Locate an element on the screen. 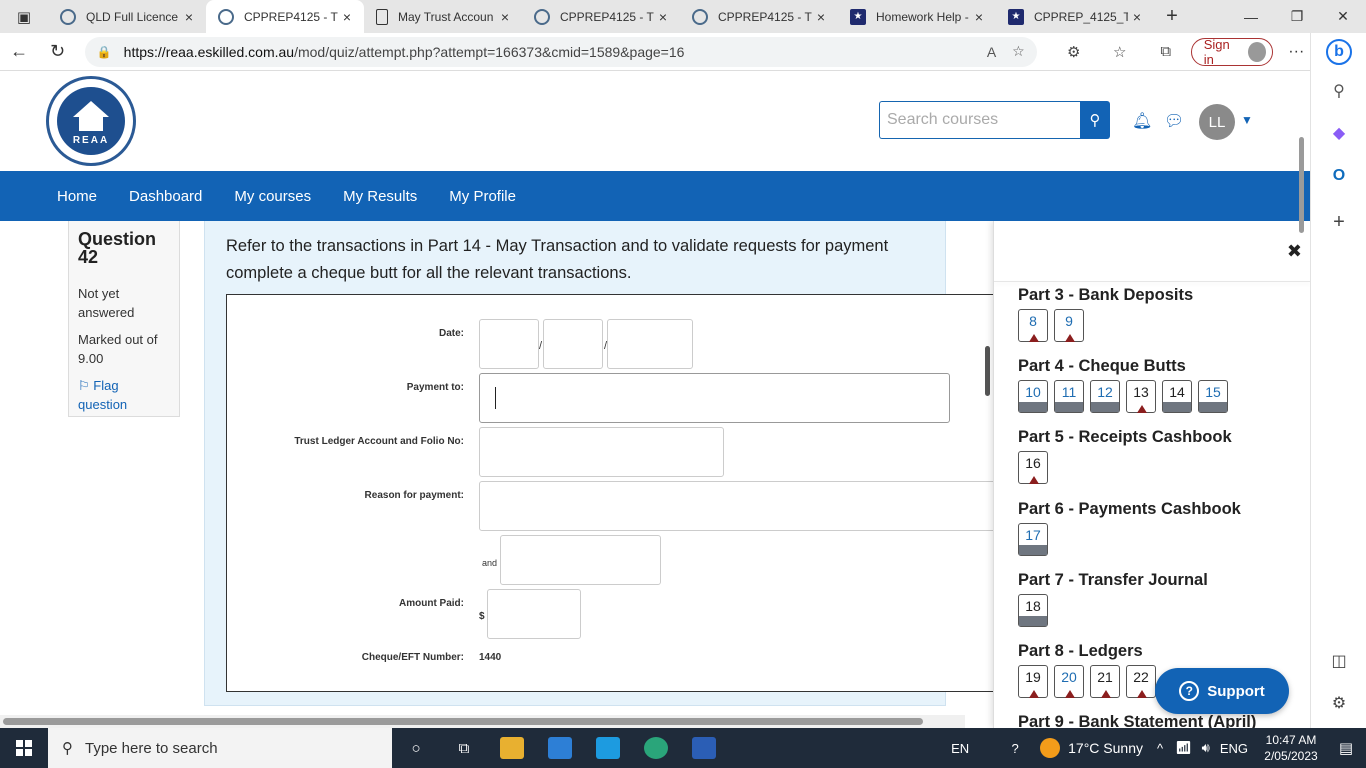 This screenshot has height=768, width=1366. favorites-icon: ☆ is located at coordinates (1120, 52).